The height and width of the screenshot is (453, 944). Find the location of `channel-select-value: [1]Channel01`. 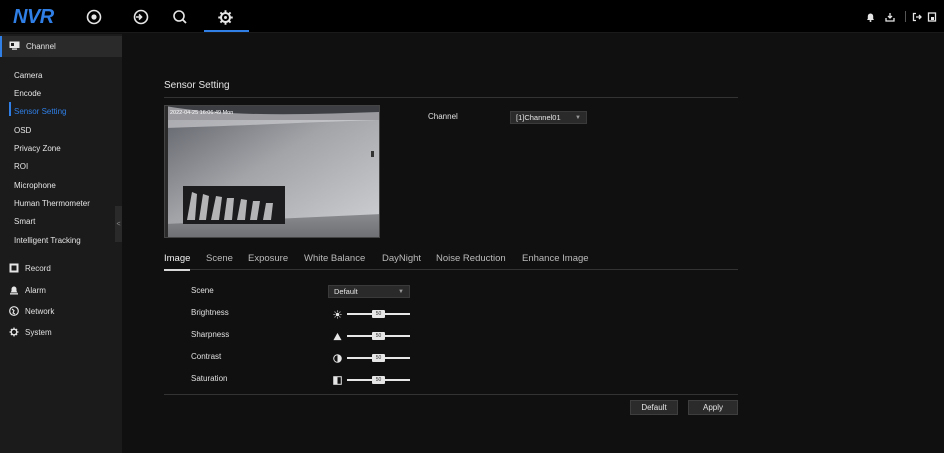

channel-select-value: [1]Channel01 is located at coordinates (538, 117).